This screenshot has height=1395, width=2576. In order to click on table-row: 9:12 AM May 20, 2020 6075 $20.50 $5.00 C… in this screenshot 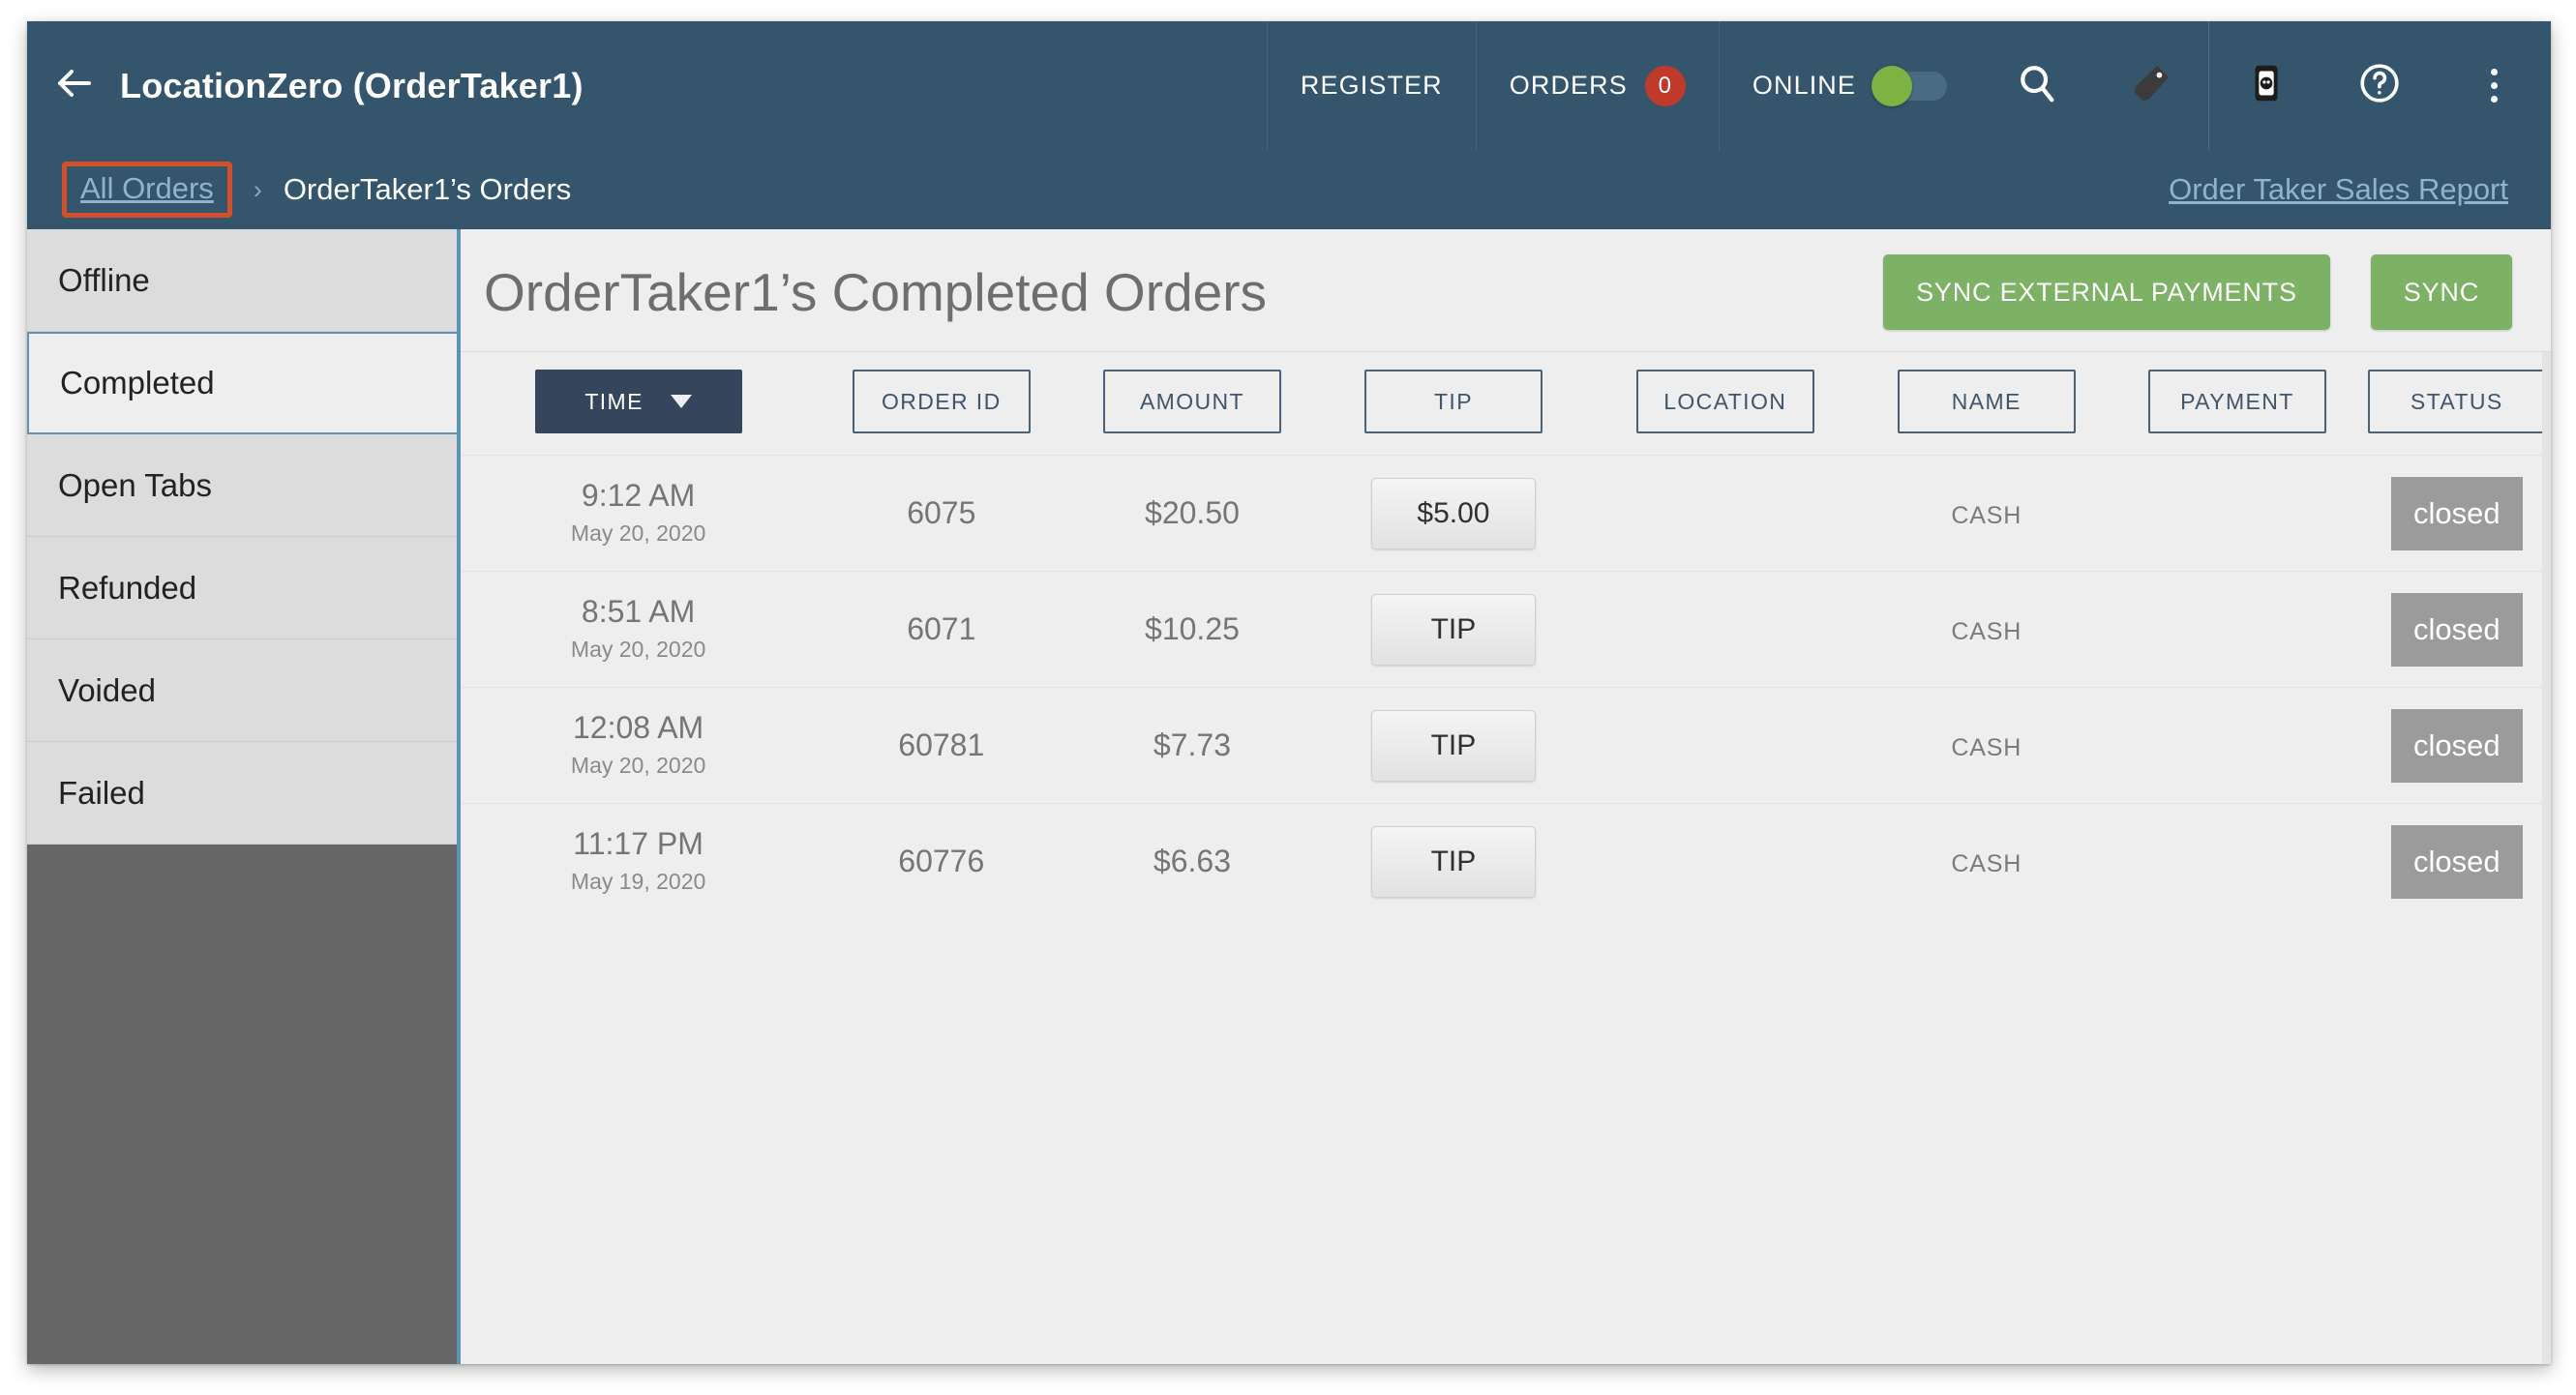, I will do `click(1506, 513)`.